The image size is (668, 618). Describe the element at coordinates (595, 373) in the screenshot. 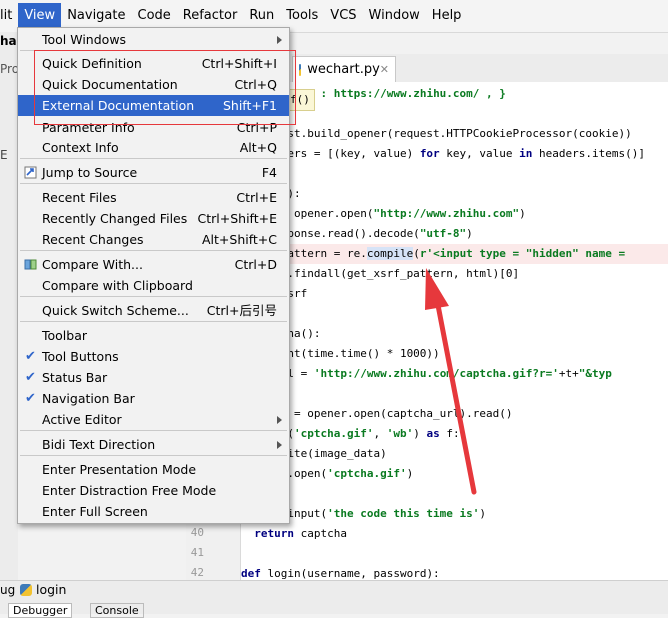

I see `code-token: "&typ` at that location.